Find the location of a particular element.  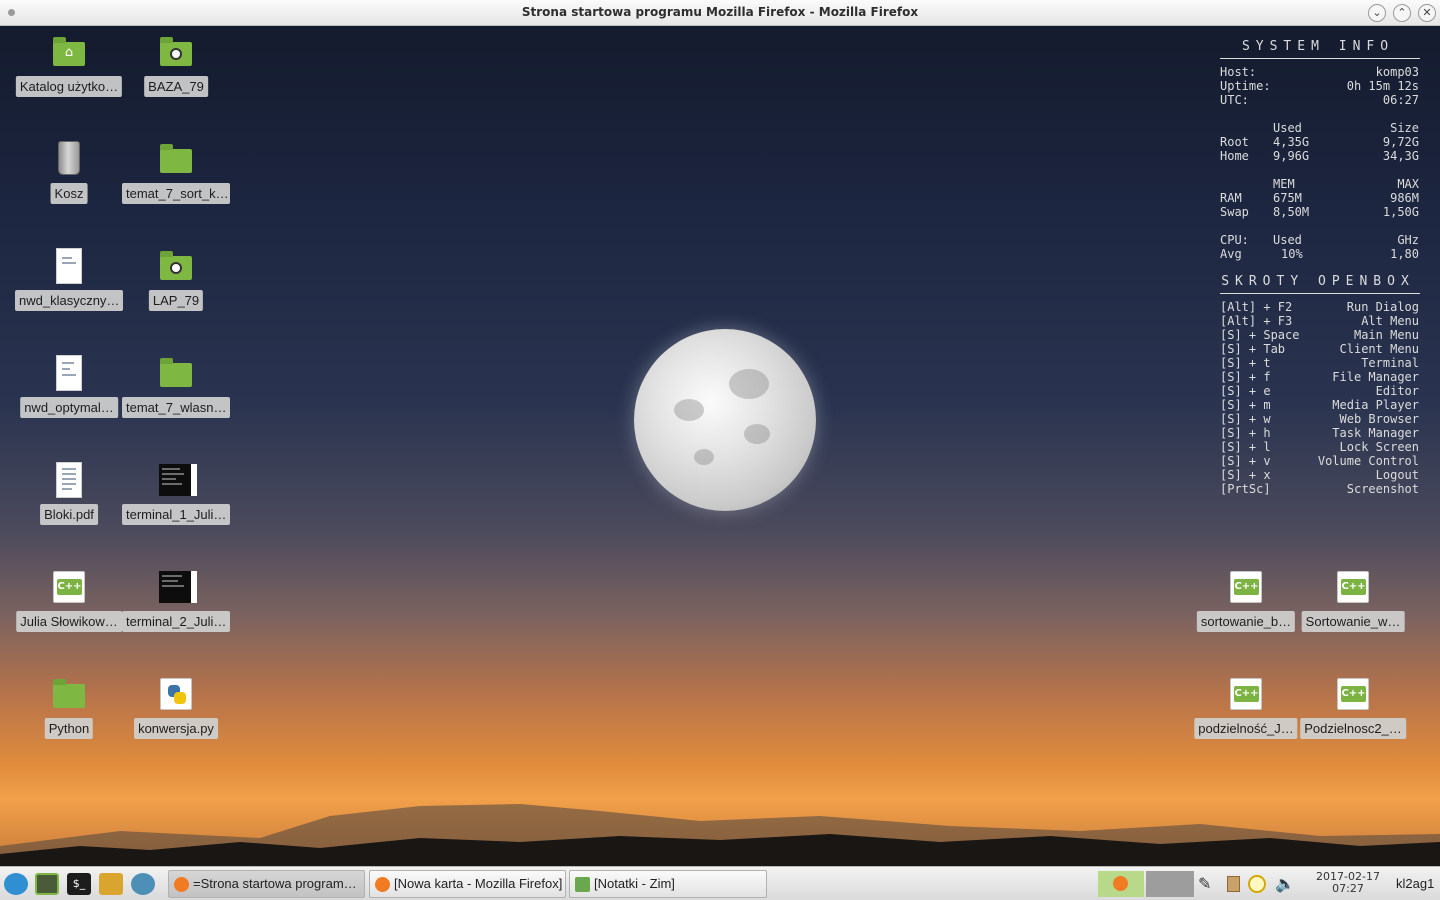

shortcut-row: [S] + f File Manager is located at coordinates (1318, 377).